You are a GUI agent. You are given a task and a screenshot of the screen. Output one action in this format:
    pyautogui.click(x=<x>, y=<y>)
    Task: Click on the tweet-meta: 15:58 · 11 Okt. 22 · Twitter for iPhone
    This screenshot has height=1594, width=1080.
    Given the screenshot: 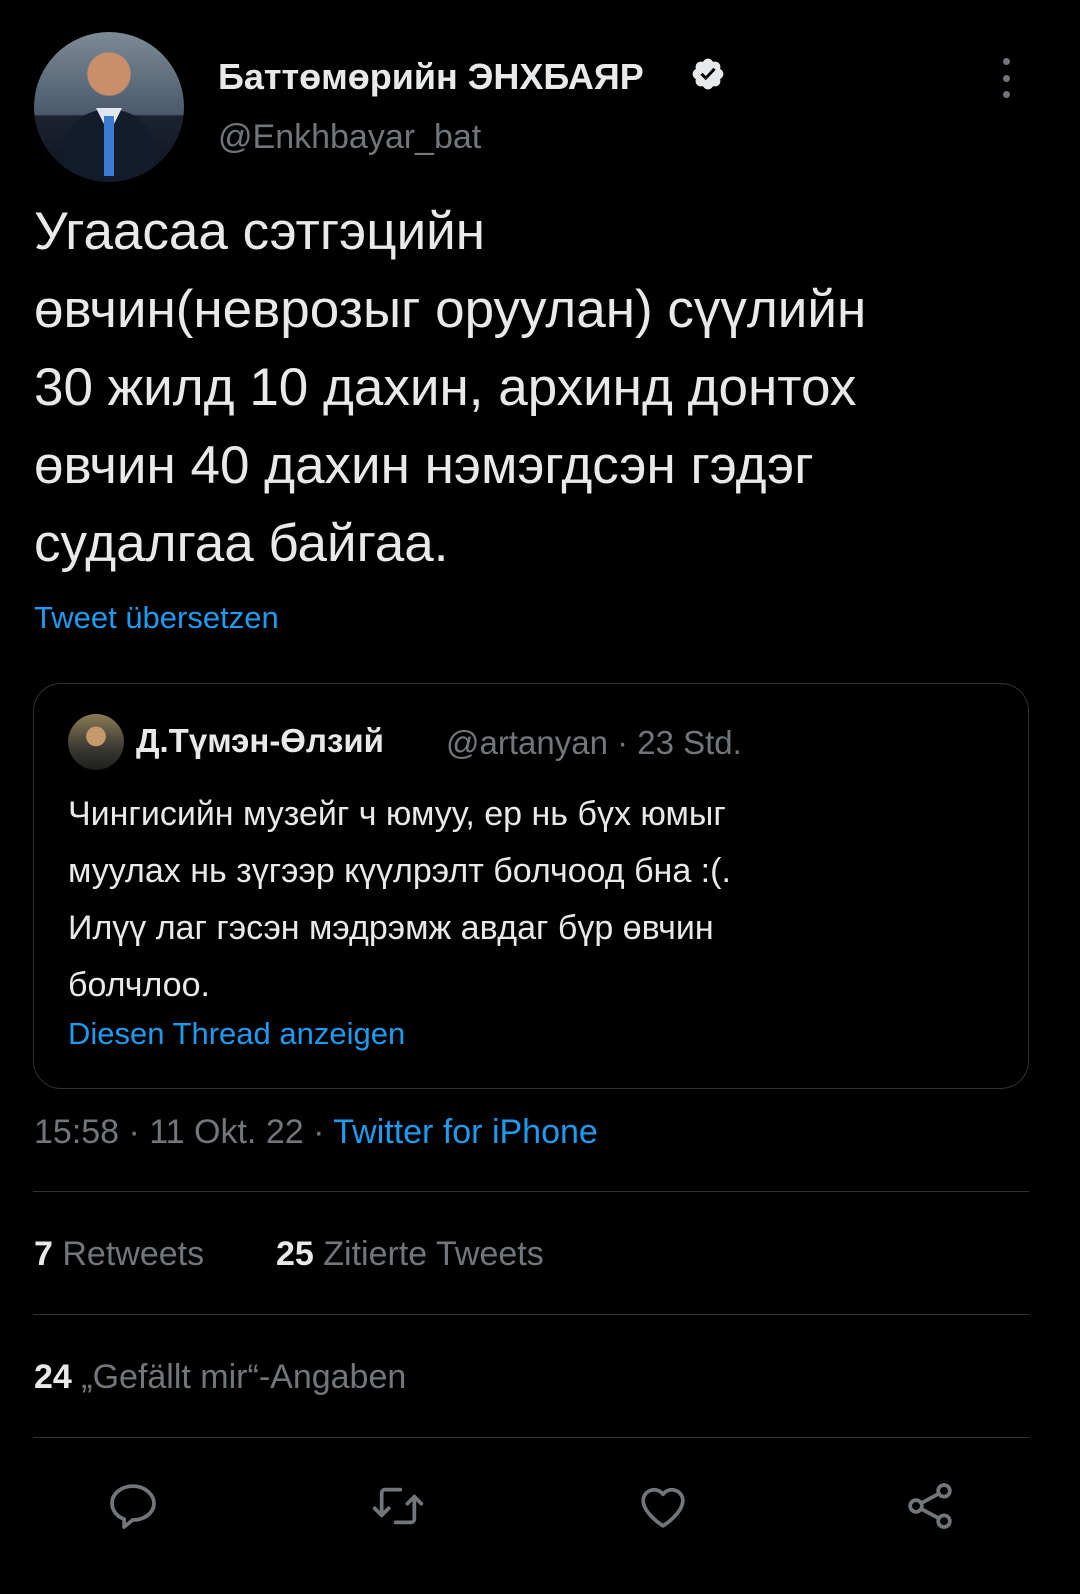 What is the action you would take?
    pyautogui.click(x=316, y=1132)
    